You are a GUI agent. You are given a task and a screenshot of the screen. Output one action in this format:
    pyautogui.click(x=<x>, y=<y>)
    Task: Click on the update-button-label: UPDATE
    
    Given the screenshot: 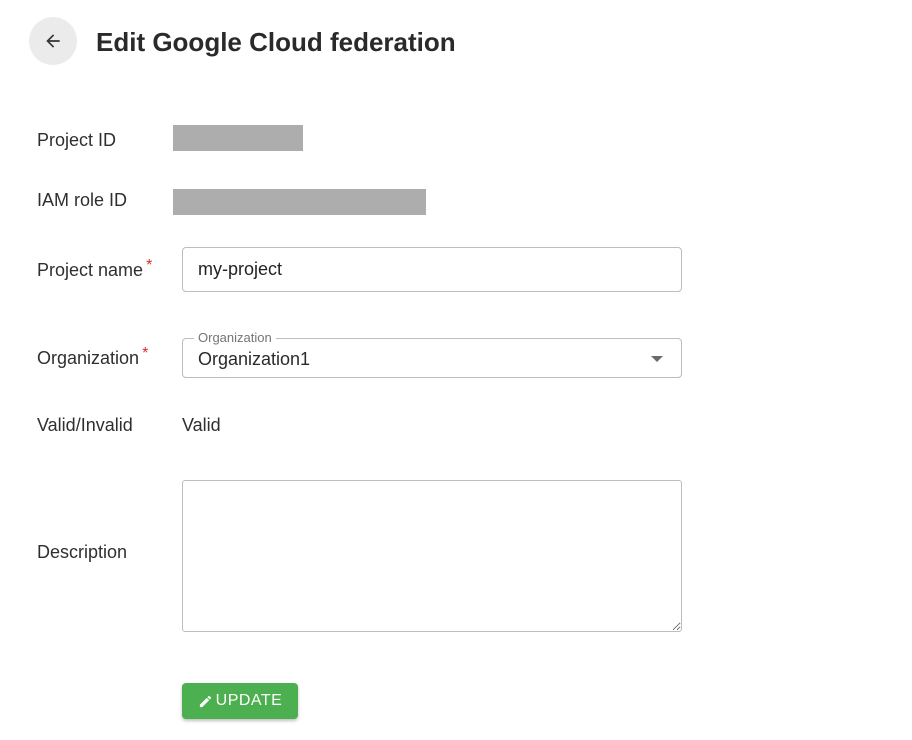 What is the action you would take?
    pyautogui.click(x=249, y=700)
    